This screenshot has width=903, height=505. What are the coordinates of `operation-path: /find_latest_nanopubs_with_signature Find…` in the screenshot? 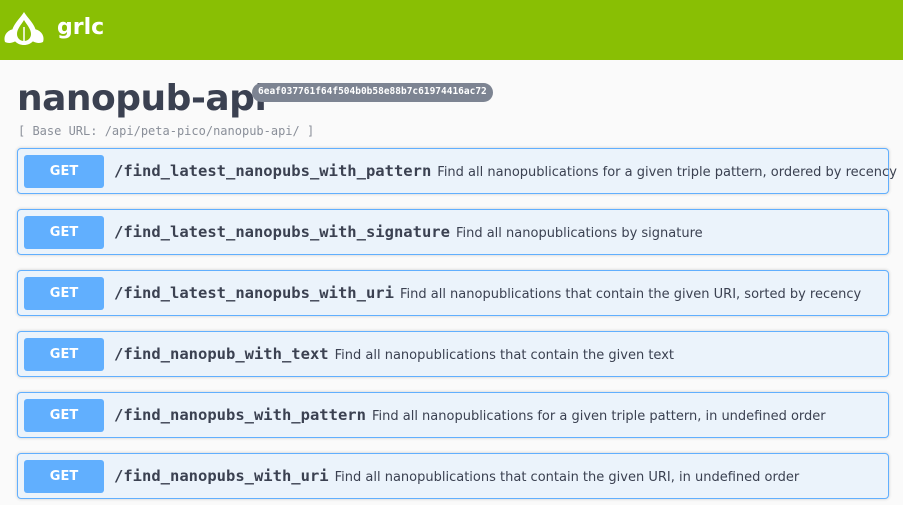 It's located at (408, 232).